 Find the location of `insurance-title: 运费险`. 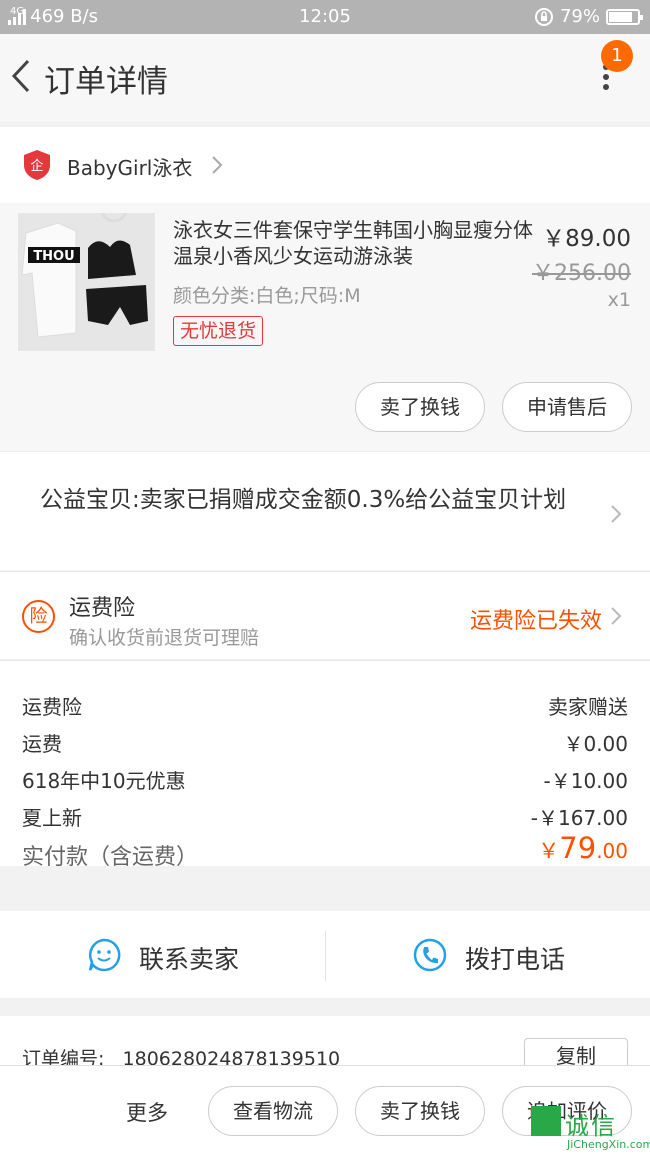

insurance-title: 运费险 is located at coordinates (102, 608).